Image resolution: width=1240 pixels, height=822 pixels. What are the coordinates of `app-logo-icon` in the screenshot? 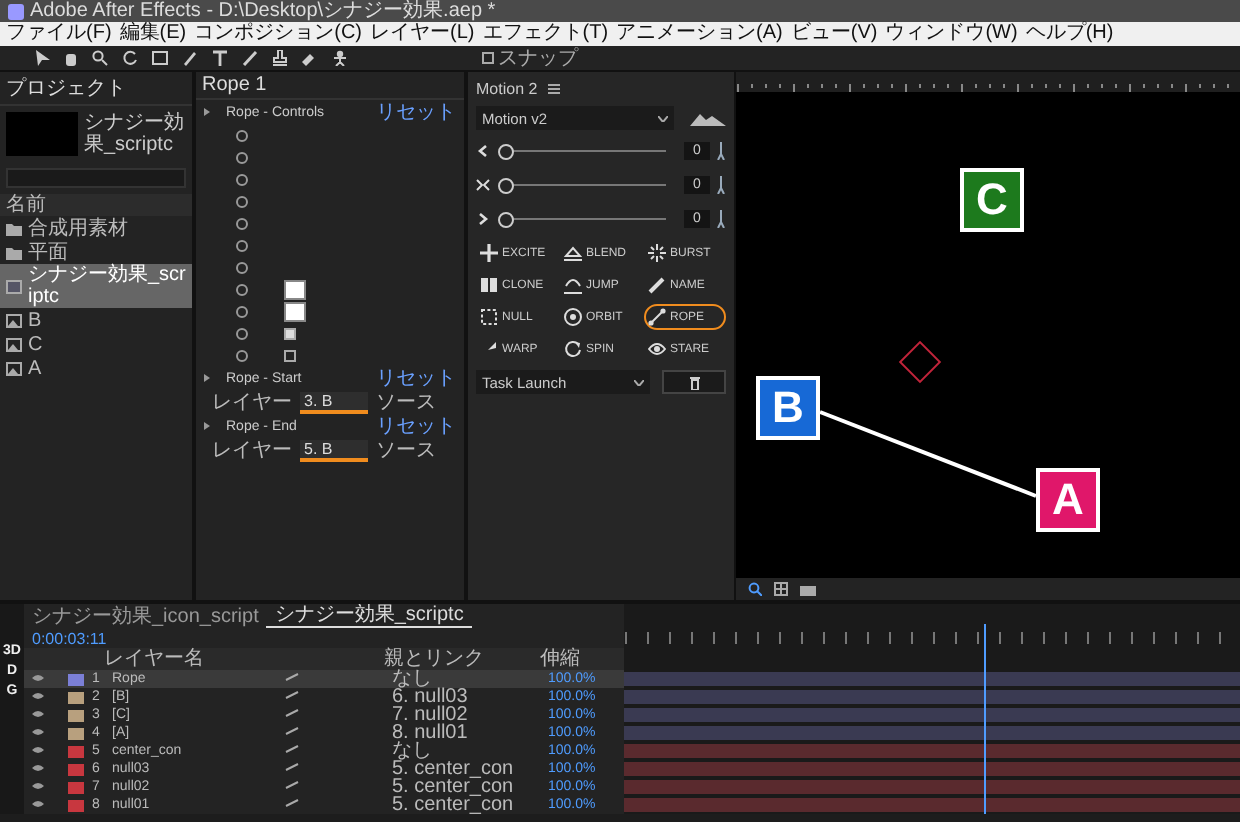 It's located at (16, 11).